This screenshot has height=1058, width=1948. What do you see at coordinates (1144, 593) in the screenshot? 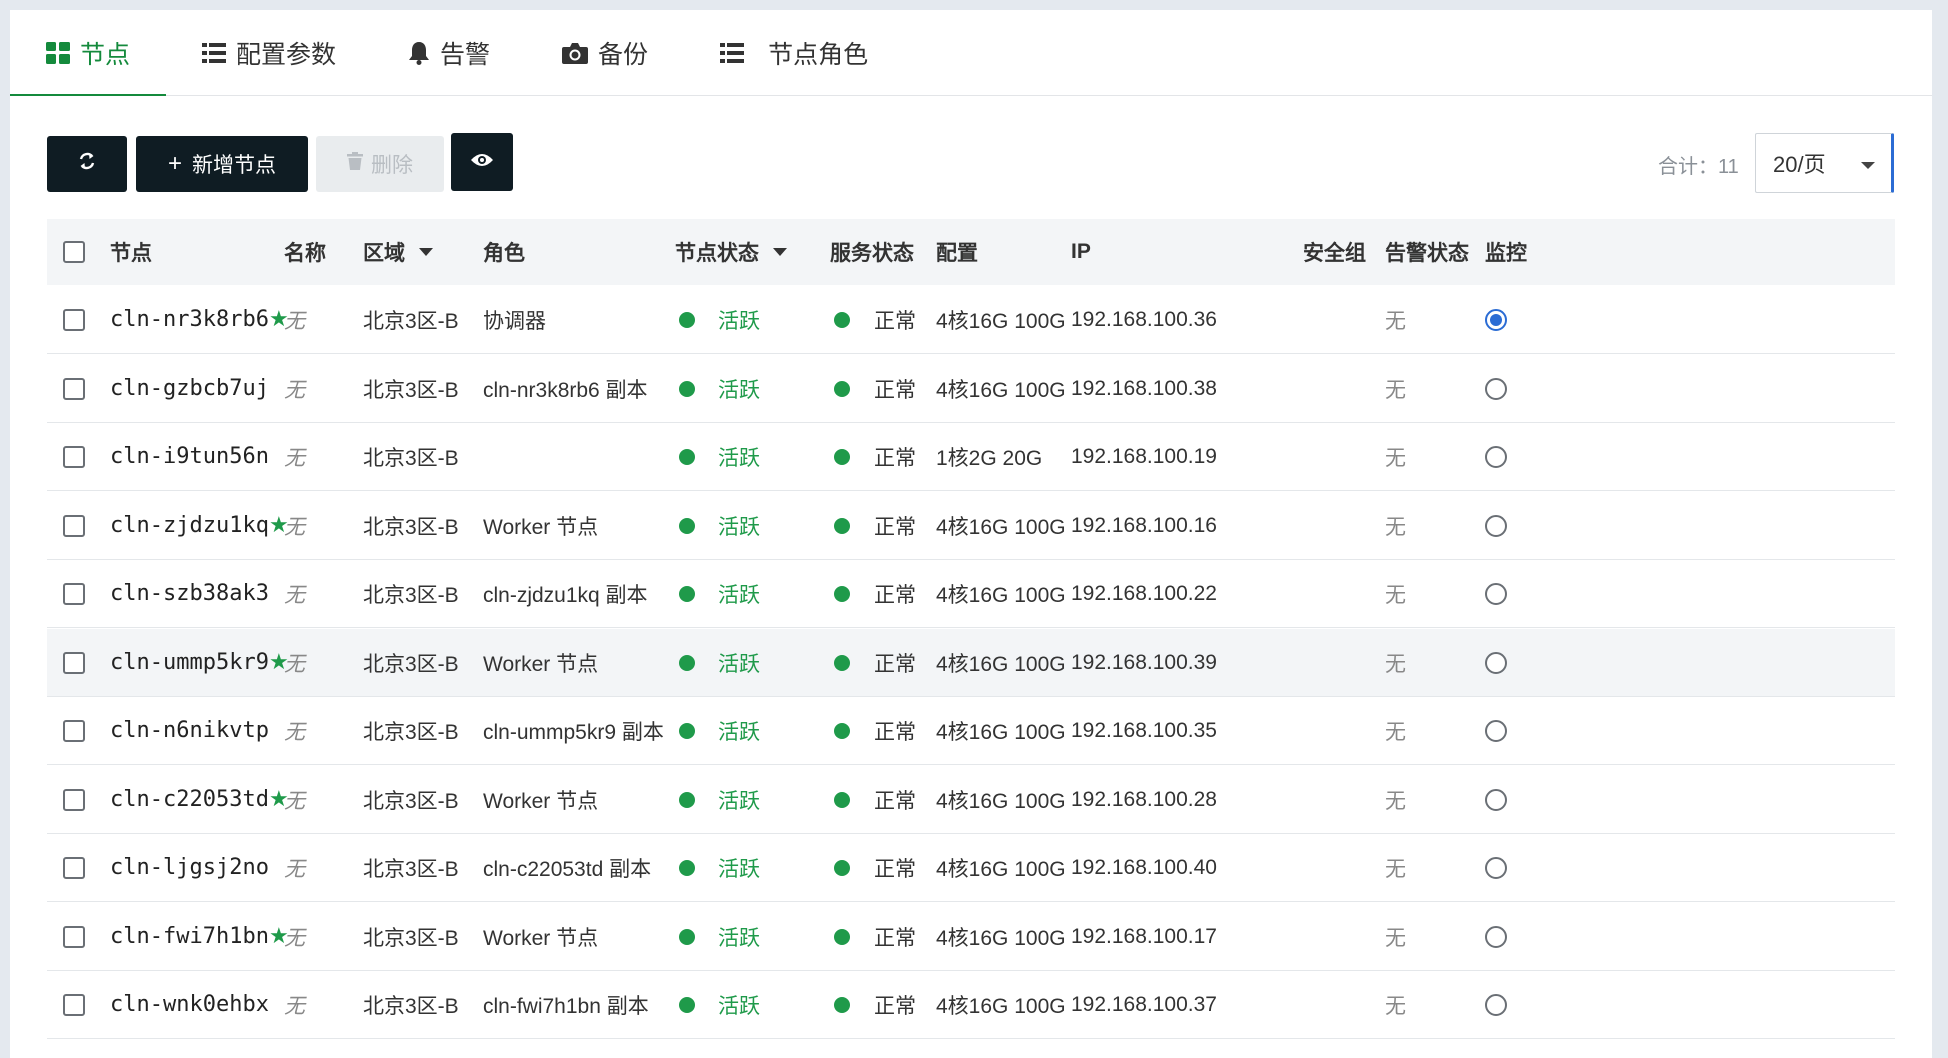
I see `ip-cell: 192.168.100.22` at bounding box center [1144, 593].